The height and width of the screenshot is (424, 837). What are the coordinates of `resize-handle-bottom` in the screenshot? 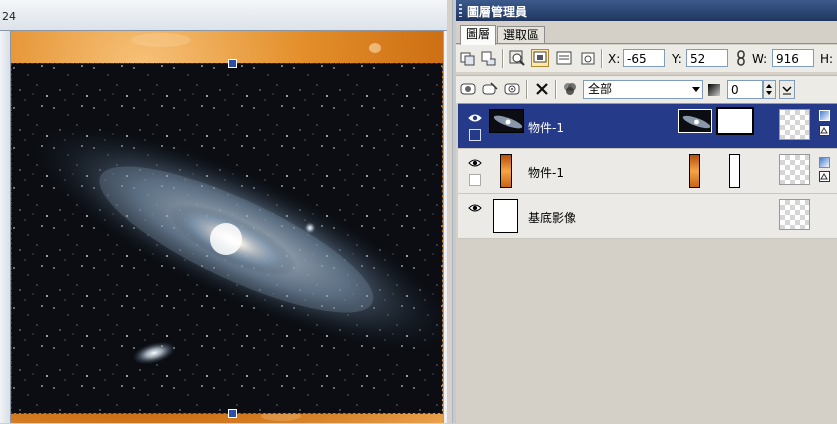 It's located at (232, 413).